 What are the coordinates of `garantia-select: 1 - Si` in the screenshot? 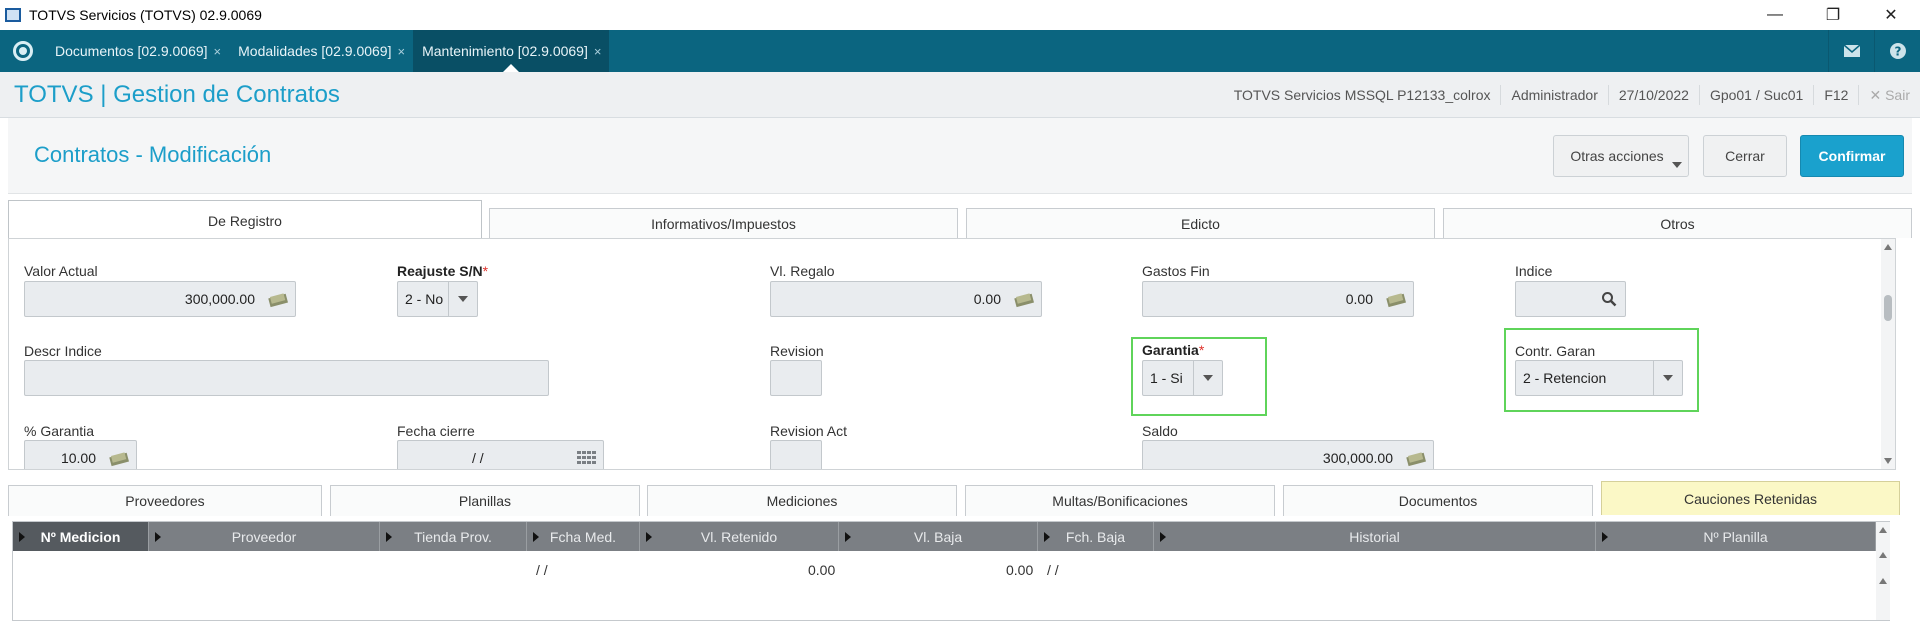 It's located at (1182, 378).